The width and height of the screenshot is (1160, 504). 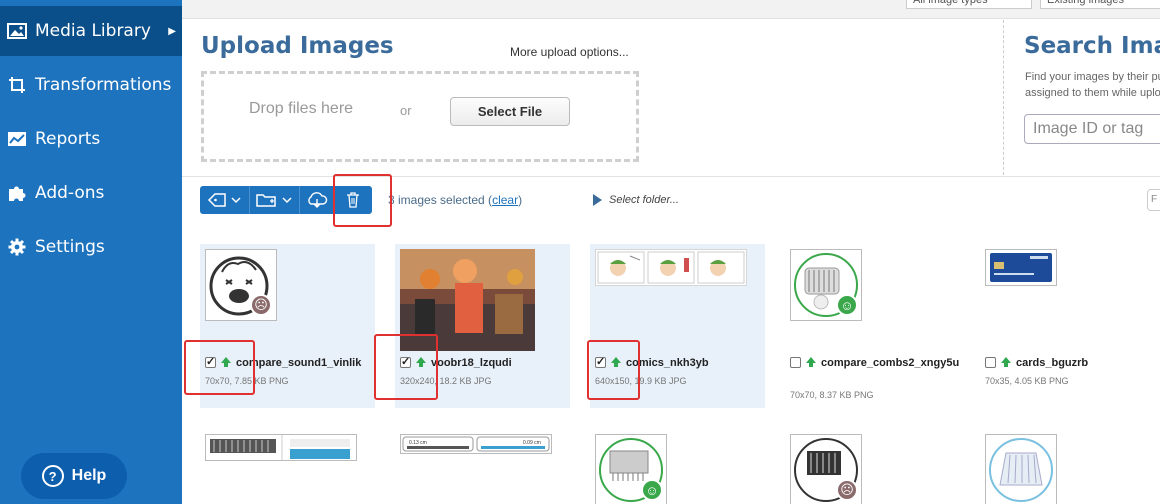 I want to click on puzzle-icon, so click(x=17, y=193).